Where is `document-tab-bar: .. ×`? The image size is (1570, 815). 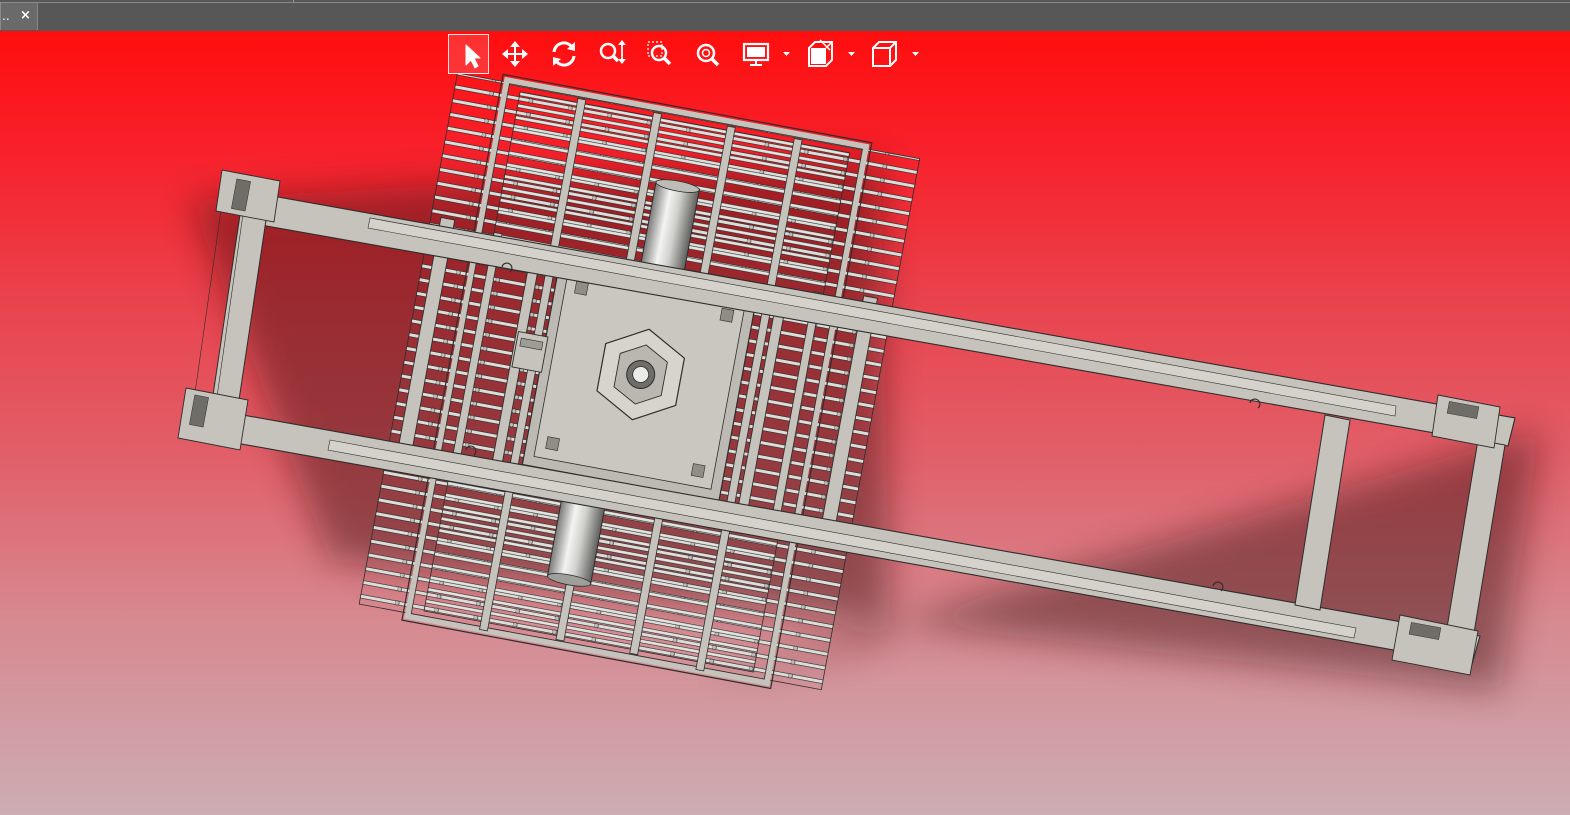 document-tab-bar: .. × is located at coordinates (785, 16).